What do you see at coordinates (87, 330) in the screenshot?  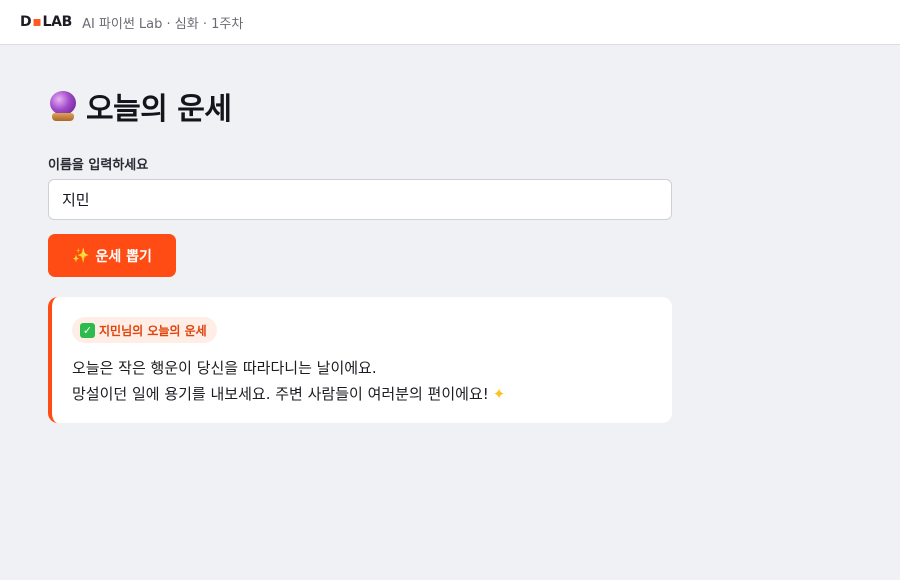 I see `check-mark-icon: ✓` at bounding box center [87, 330].